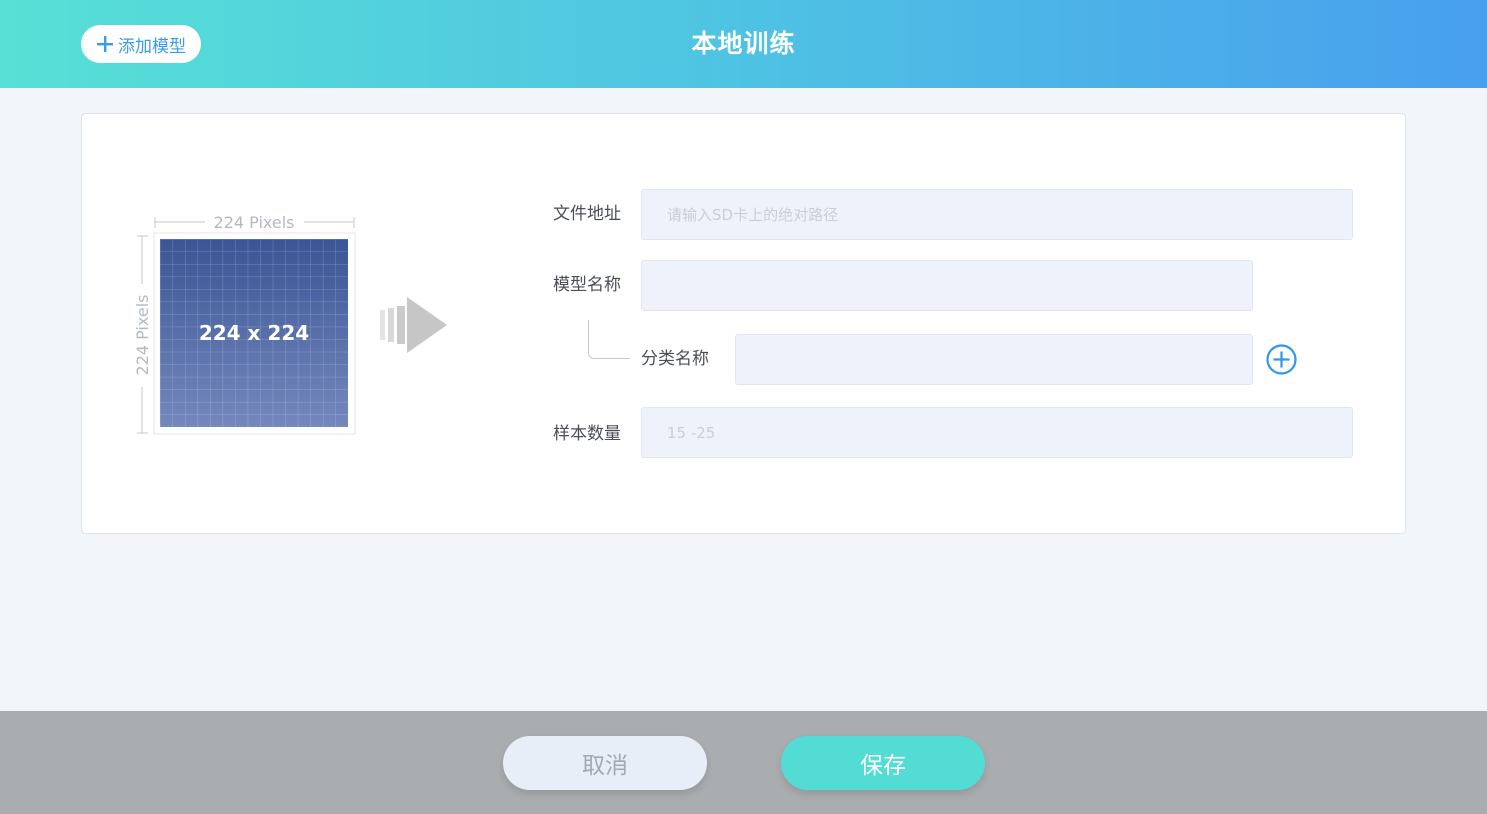 Image resolution: width=1487 pixels, height=814 pixels. What do you see at coordinates (254, 222) in the screenshot?
I see `width-label: 224 Pixels` at bounding box center [254, 222].